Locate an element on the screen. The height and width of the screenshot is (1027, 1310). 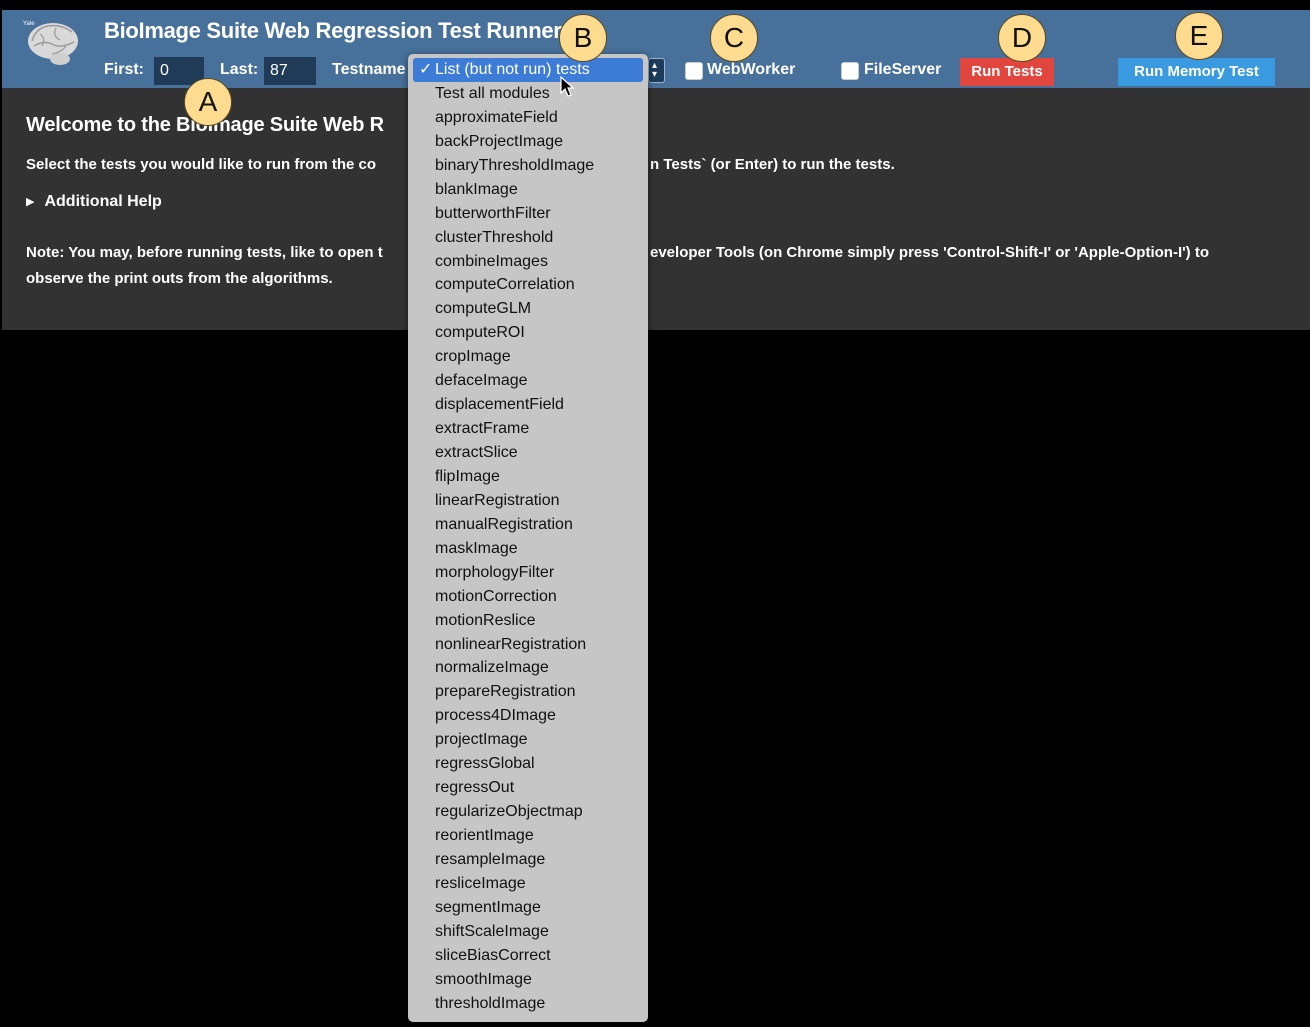
annotation-badge-e: E is located at coordinates (1199, 36).